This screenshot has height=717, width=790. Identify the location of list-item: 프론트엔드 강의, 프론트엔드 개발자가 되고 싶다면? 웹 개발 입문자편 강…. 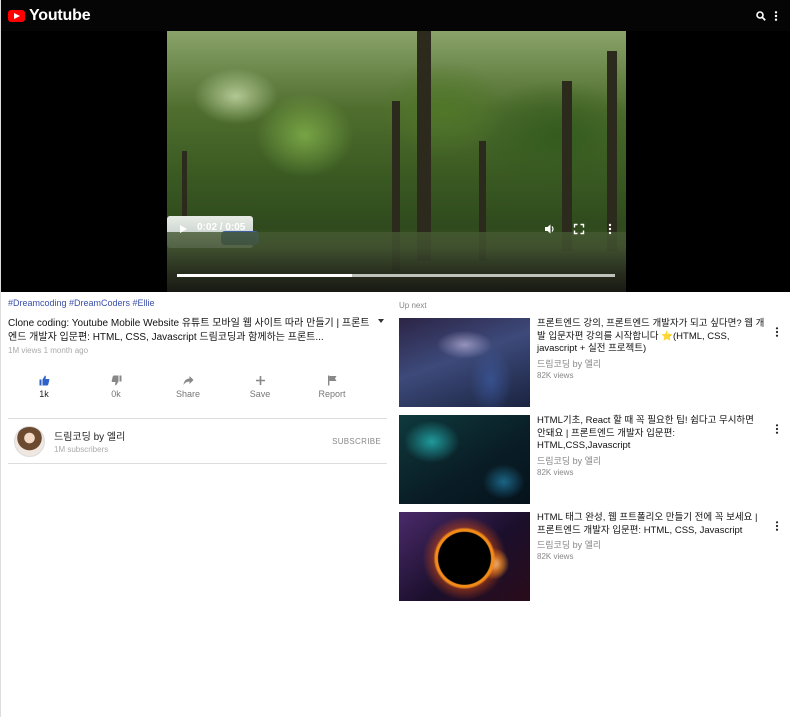
(591, 362).